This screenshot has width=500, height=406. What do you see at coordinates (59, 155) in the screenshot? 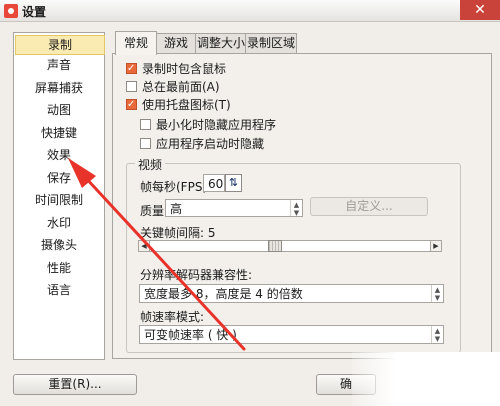
I see `sidebar-item-effects: 效果` at bounding box center [59, 155].